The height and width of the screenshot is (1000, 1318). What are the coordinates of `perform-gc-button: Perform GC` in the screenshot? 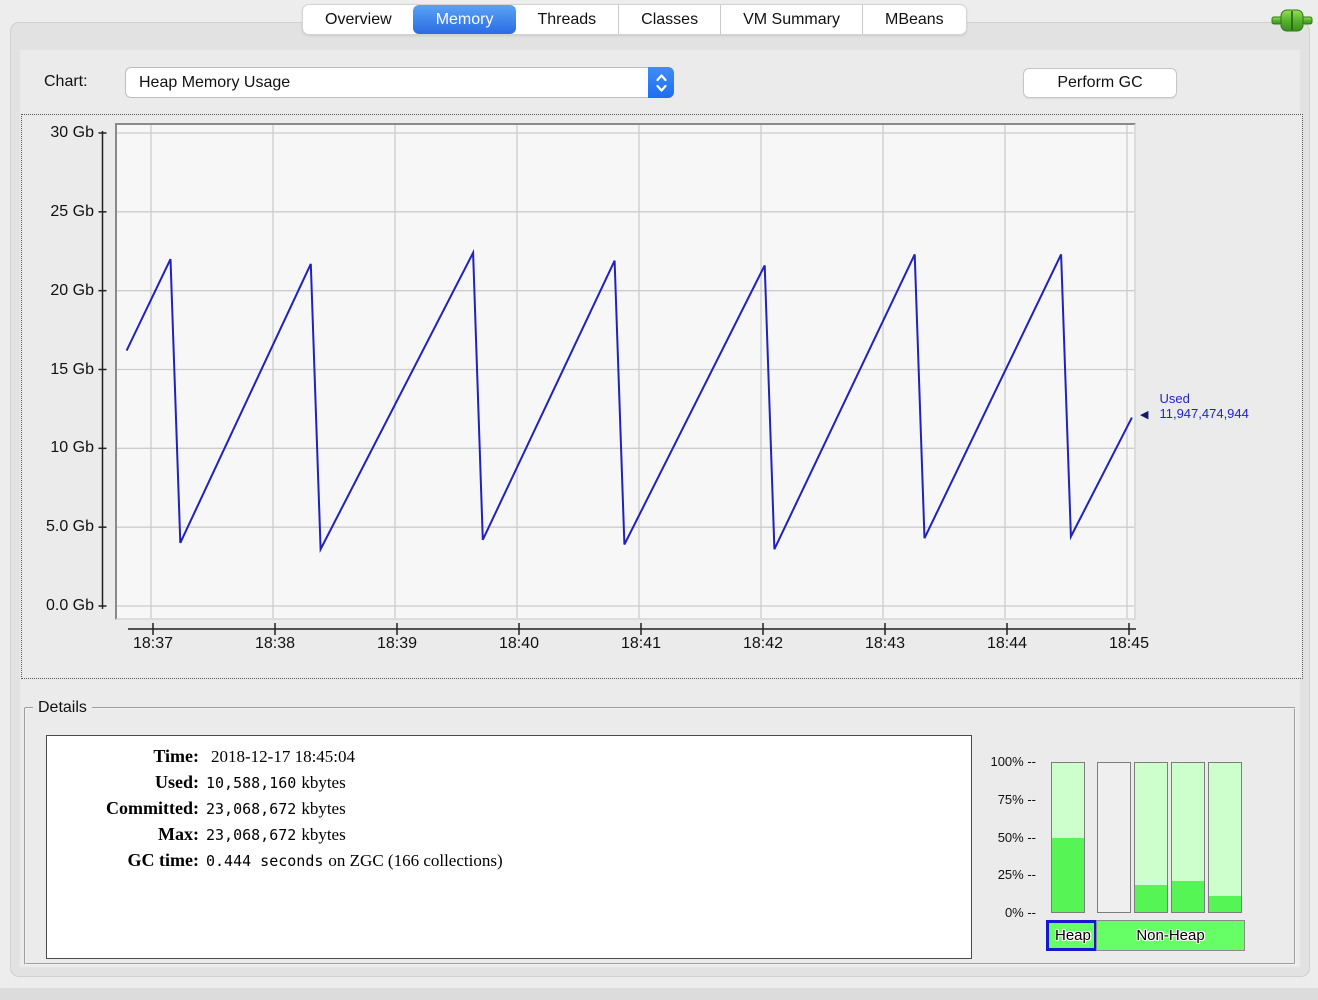 It's located at (1100, 83).